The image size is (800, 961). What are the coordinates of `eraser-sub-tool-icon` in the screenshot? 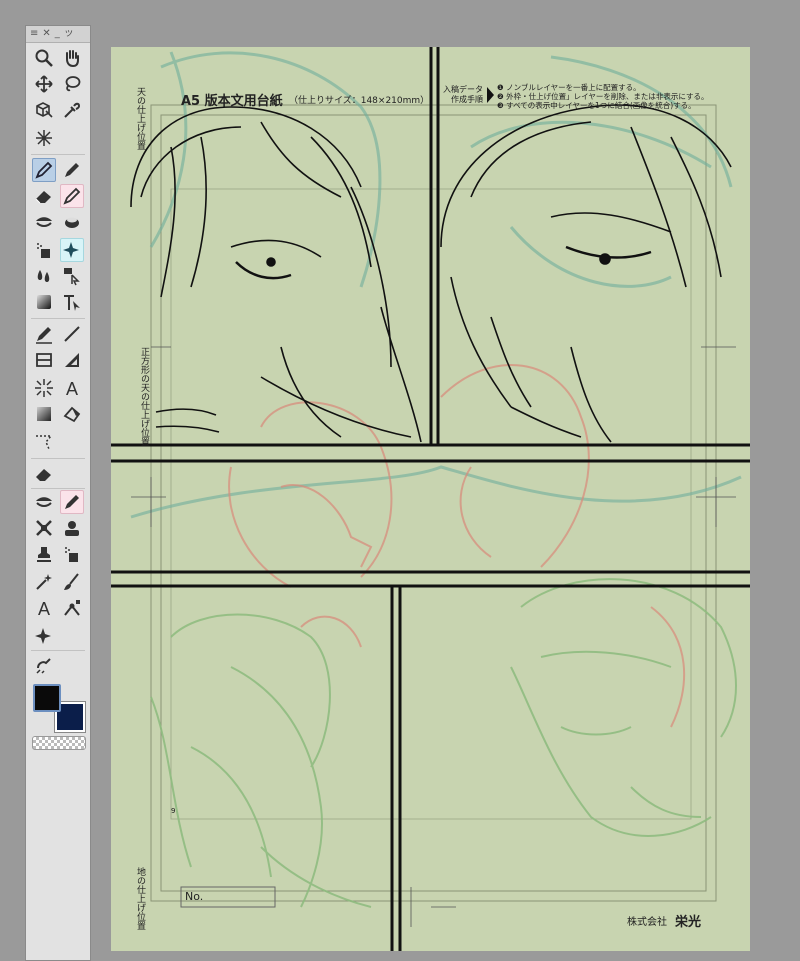 It's located at (44, 474).